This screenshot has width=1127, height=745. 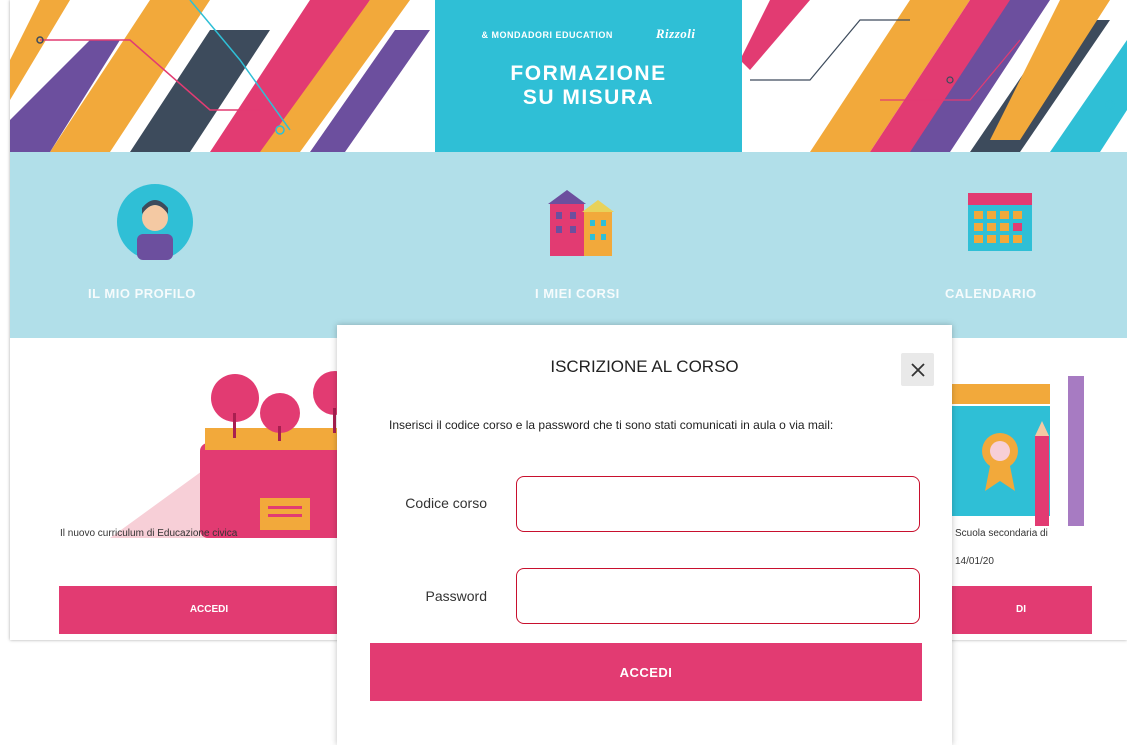 I want to click on course-code-label: Codice corso, so click(x=446, y=503).